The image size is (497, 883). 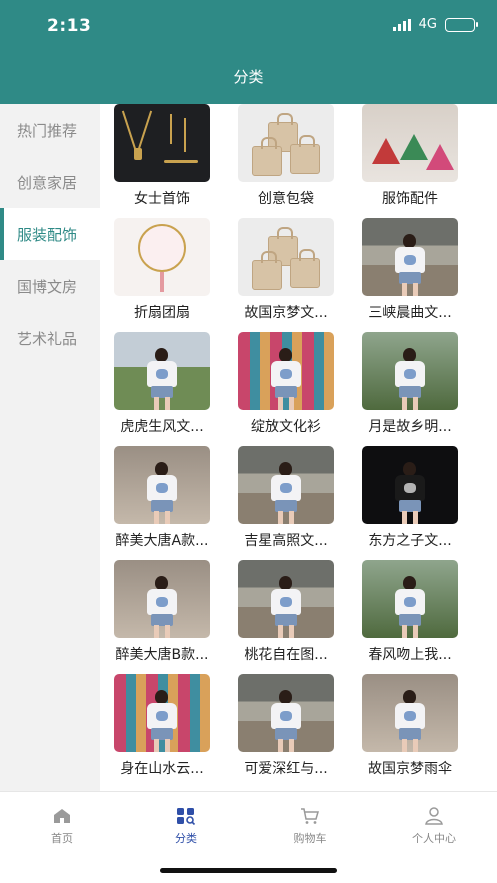 What do you see at coordinates (286, 199) in the screenshot?
I see `product-name: 创意包袋` at bounding box center [286, 199].